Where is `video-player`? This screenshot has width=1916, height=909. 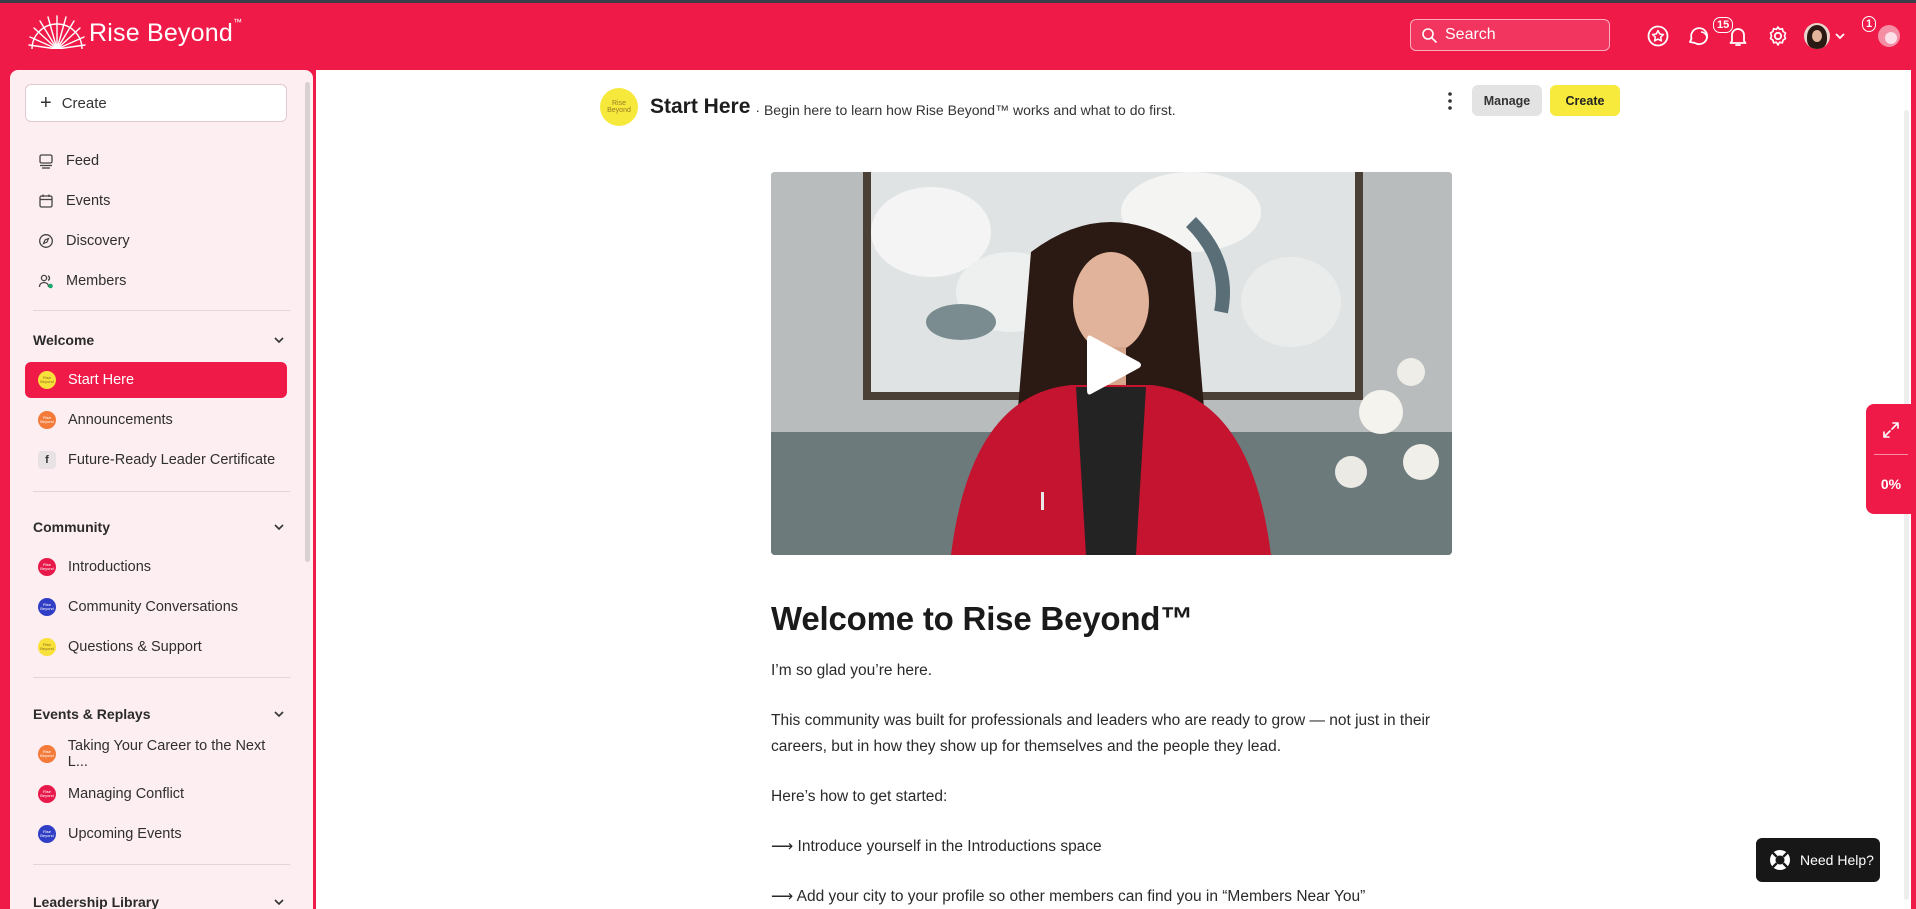
video-player is located at coordinates (1111, 363).